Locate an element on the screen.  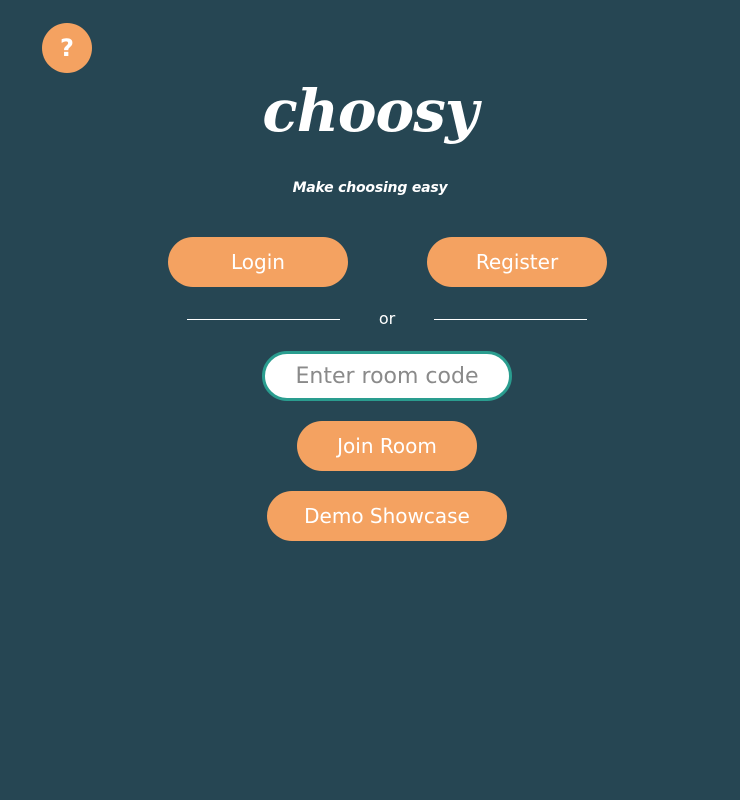
logo: choosy is located at coordinates (370, 111).